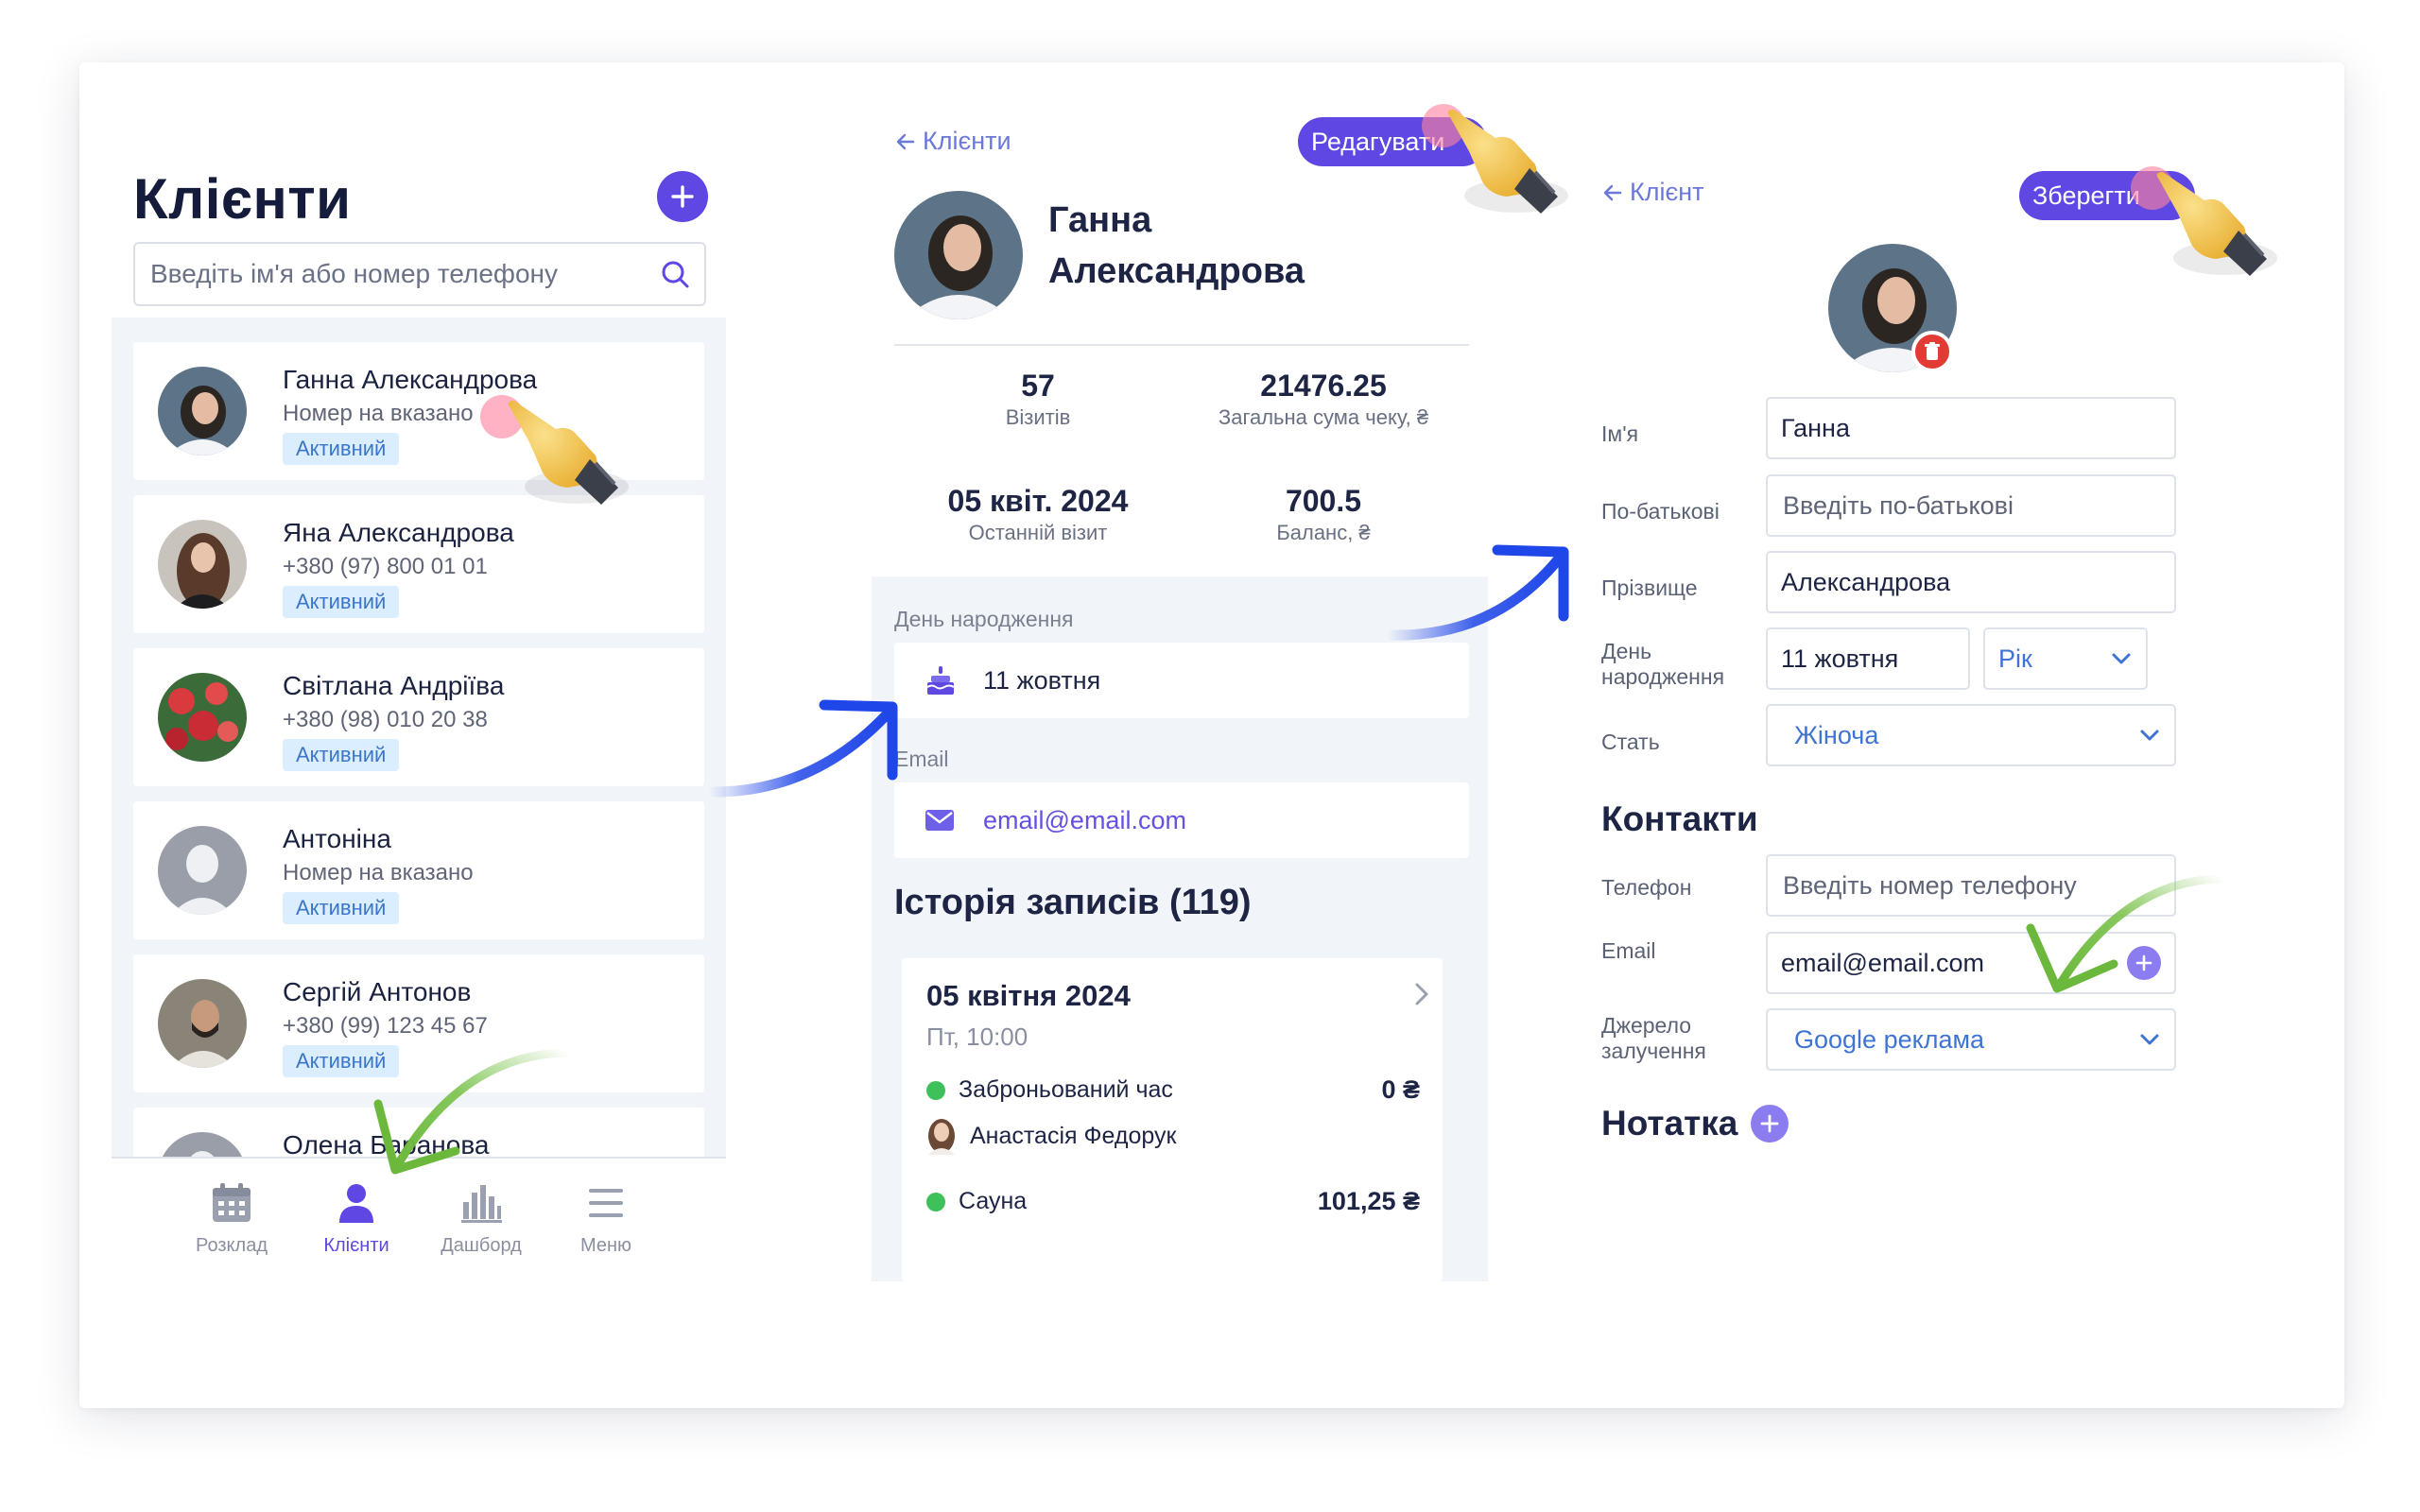  I want to click on email-value: email@email.com, so click(1084, 820).